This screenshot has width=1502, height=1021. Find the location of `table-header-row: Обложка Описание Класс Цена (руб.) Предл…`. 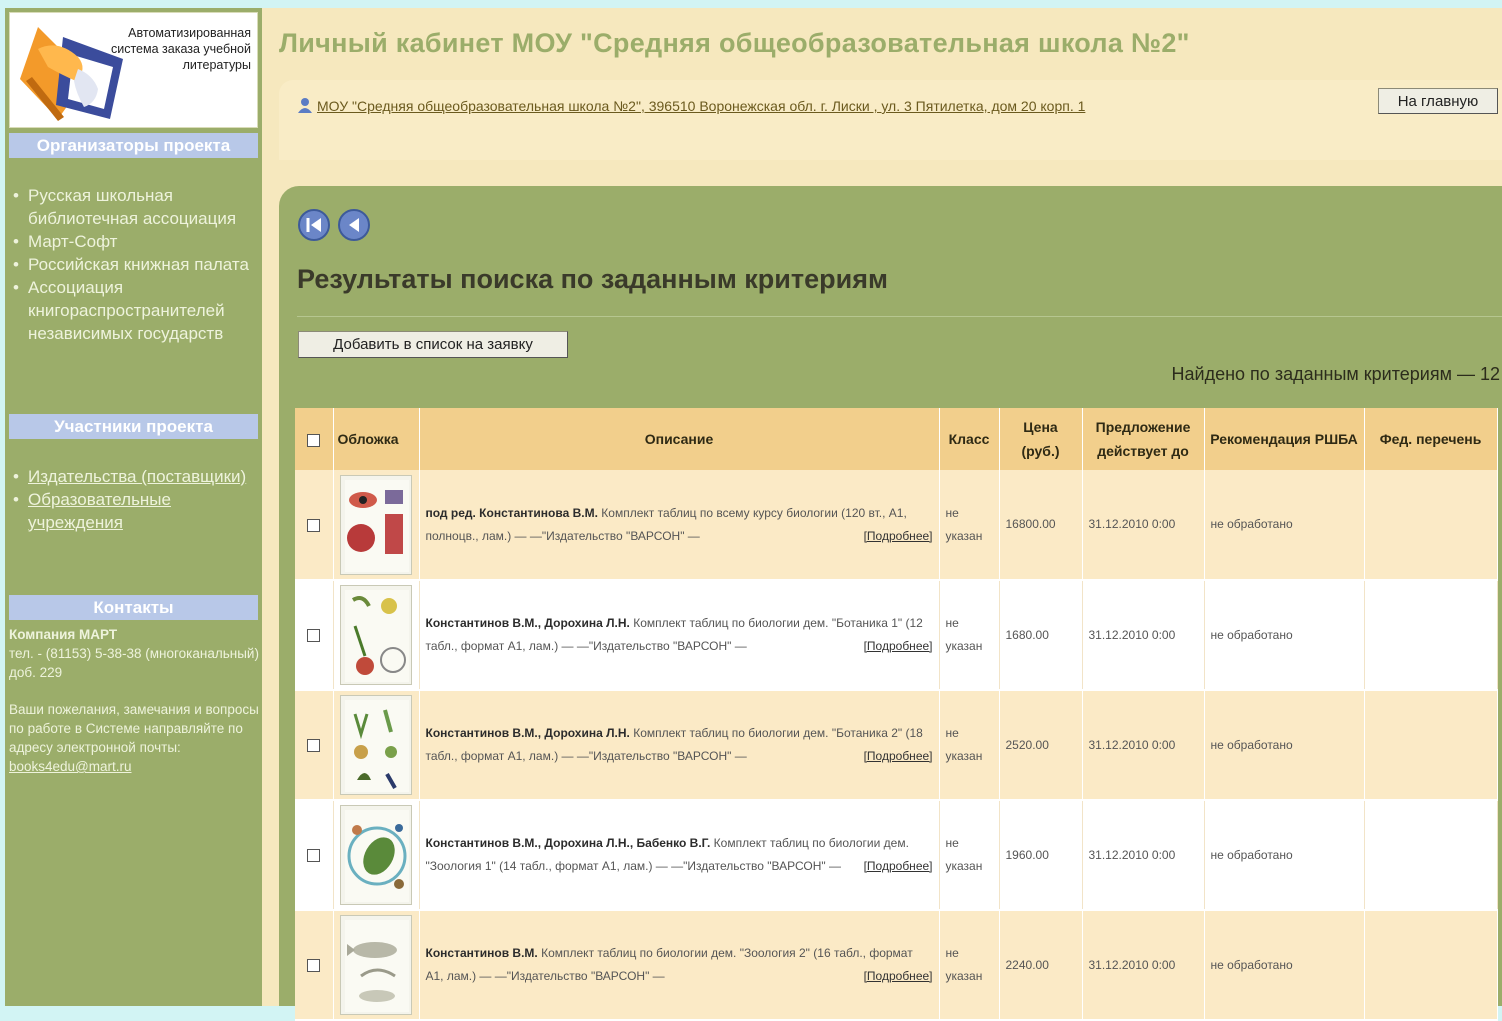

table-header-row: Обложка Описание Класс Цена (руб.) Предл… is located at coordinates (896, 439).